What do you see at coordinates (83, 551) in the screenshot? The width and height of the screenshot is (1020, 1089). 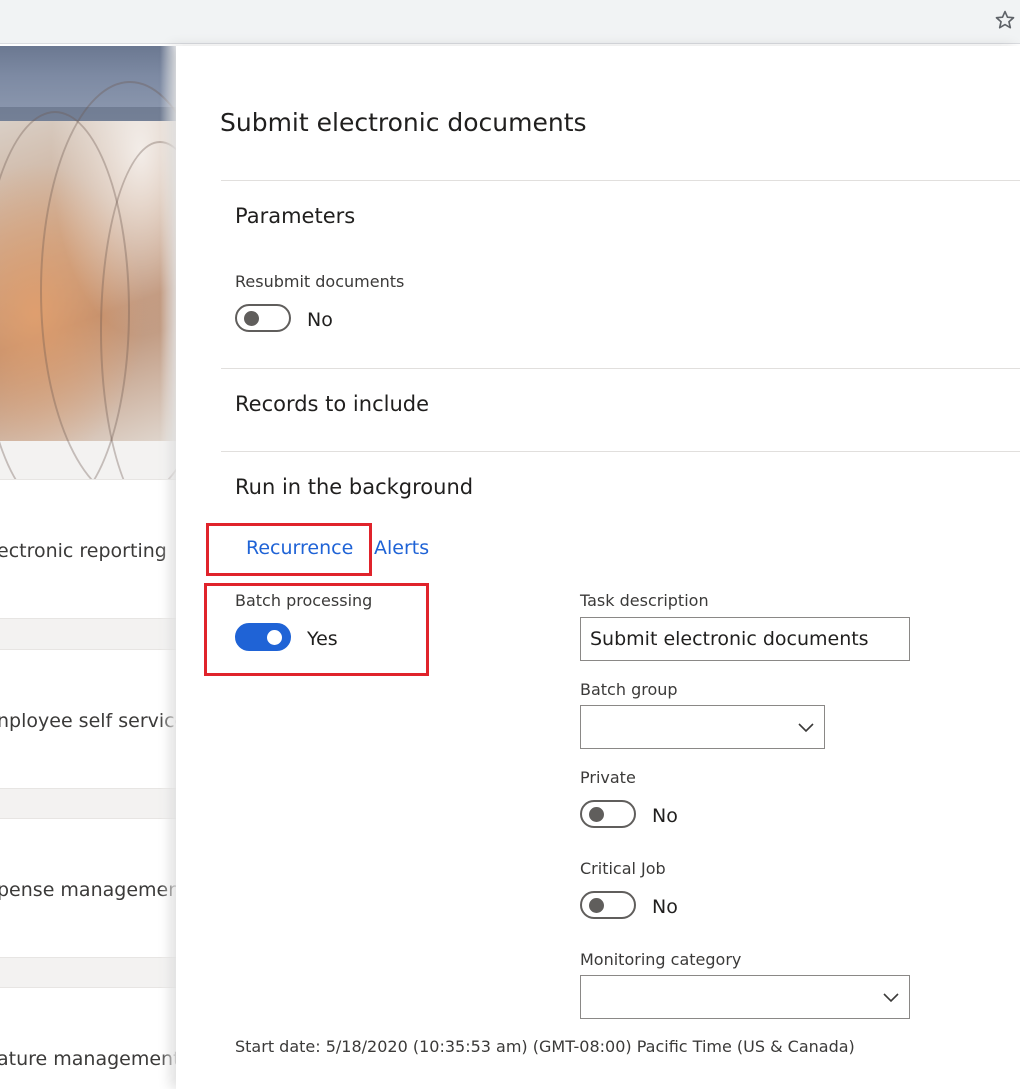 I see `workspace-tile-label: ectronic reporting` at bounding box center [83, 551].